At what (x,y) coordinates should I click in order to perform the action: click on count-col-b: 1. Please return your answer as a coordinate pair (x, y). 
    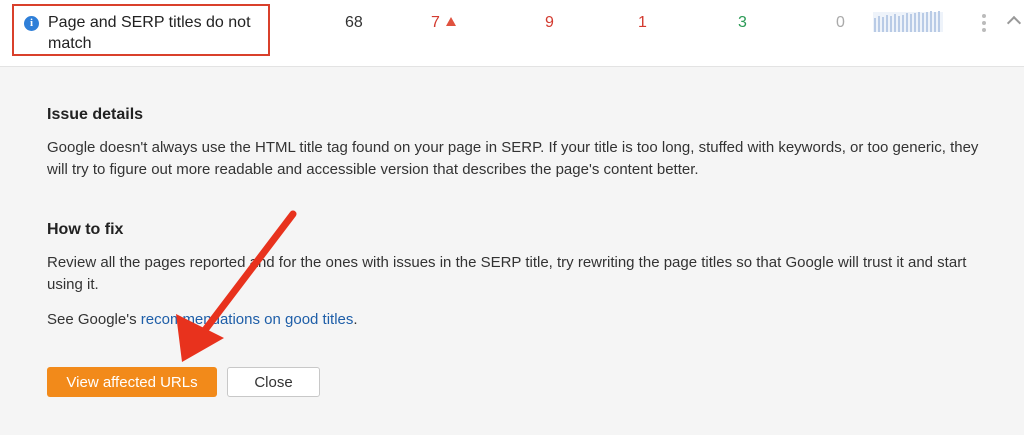
    Looking at the image, I should click on (642, 22).